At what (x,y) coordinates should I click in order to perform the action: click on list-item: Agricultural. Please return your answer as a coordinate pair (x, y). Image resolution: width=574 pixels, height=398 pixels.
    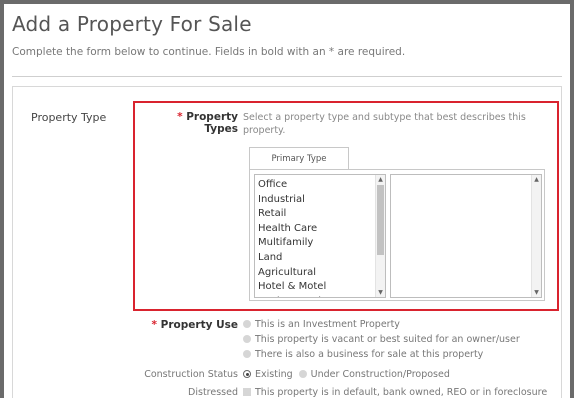
    Looking at the image, I should click on (321, 273).